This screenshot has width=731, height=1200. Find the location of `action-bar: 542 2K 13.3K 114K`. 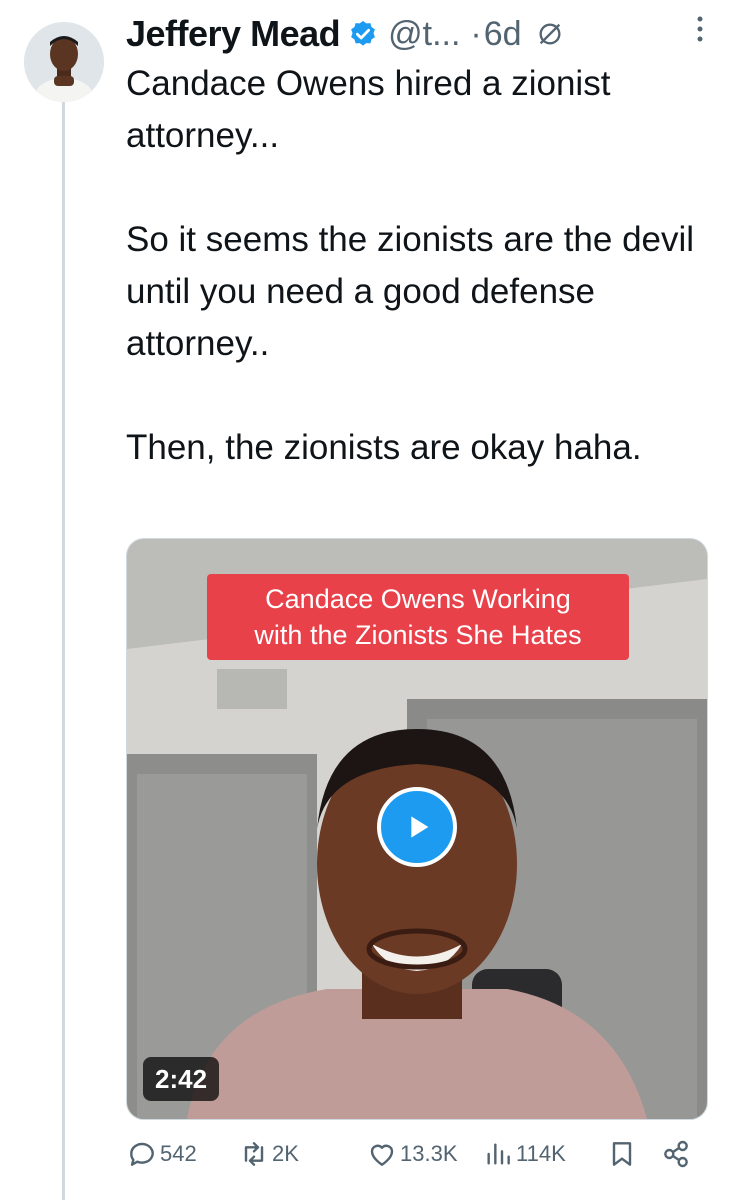

action-bar: 542 2K 13.3K 114K is located at coordinates (416, 1154).